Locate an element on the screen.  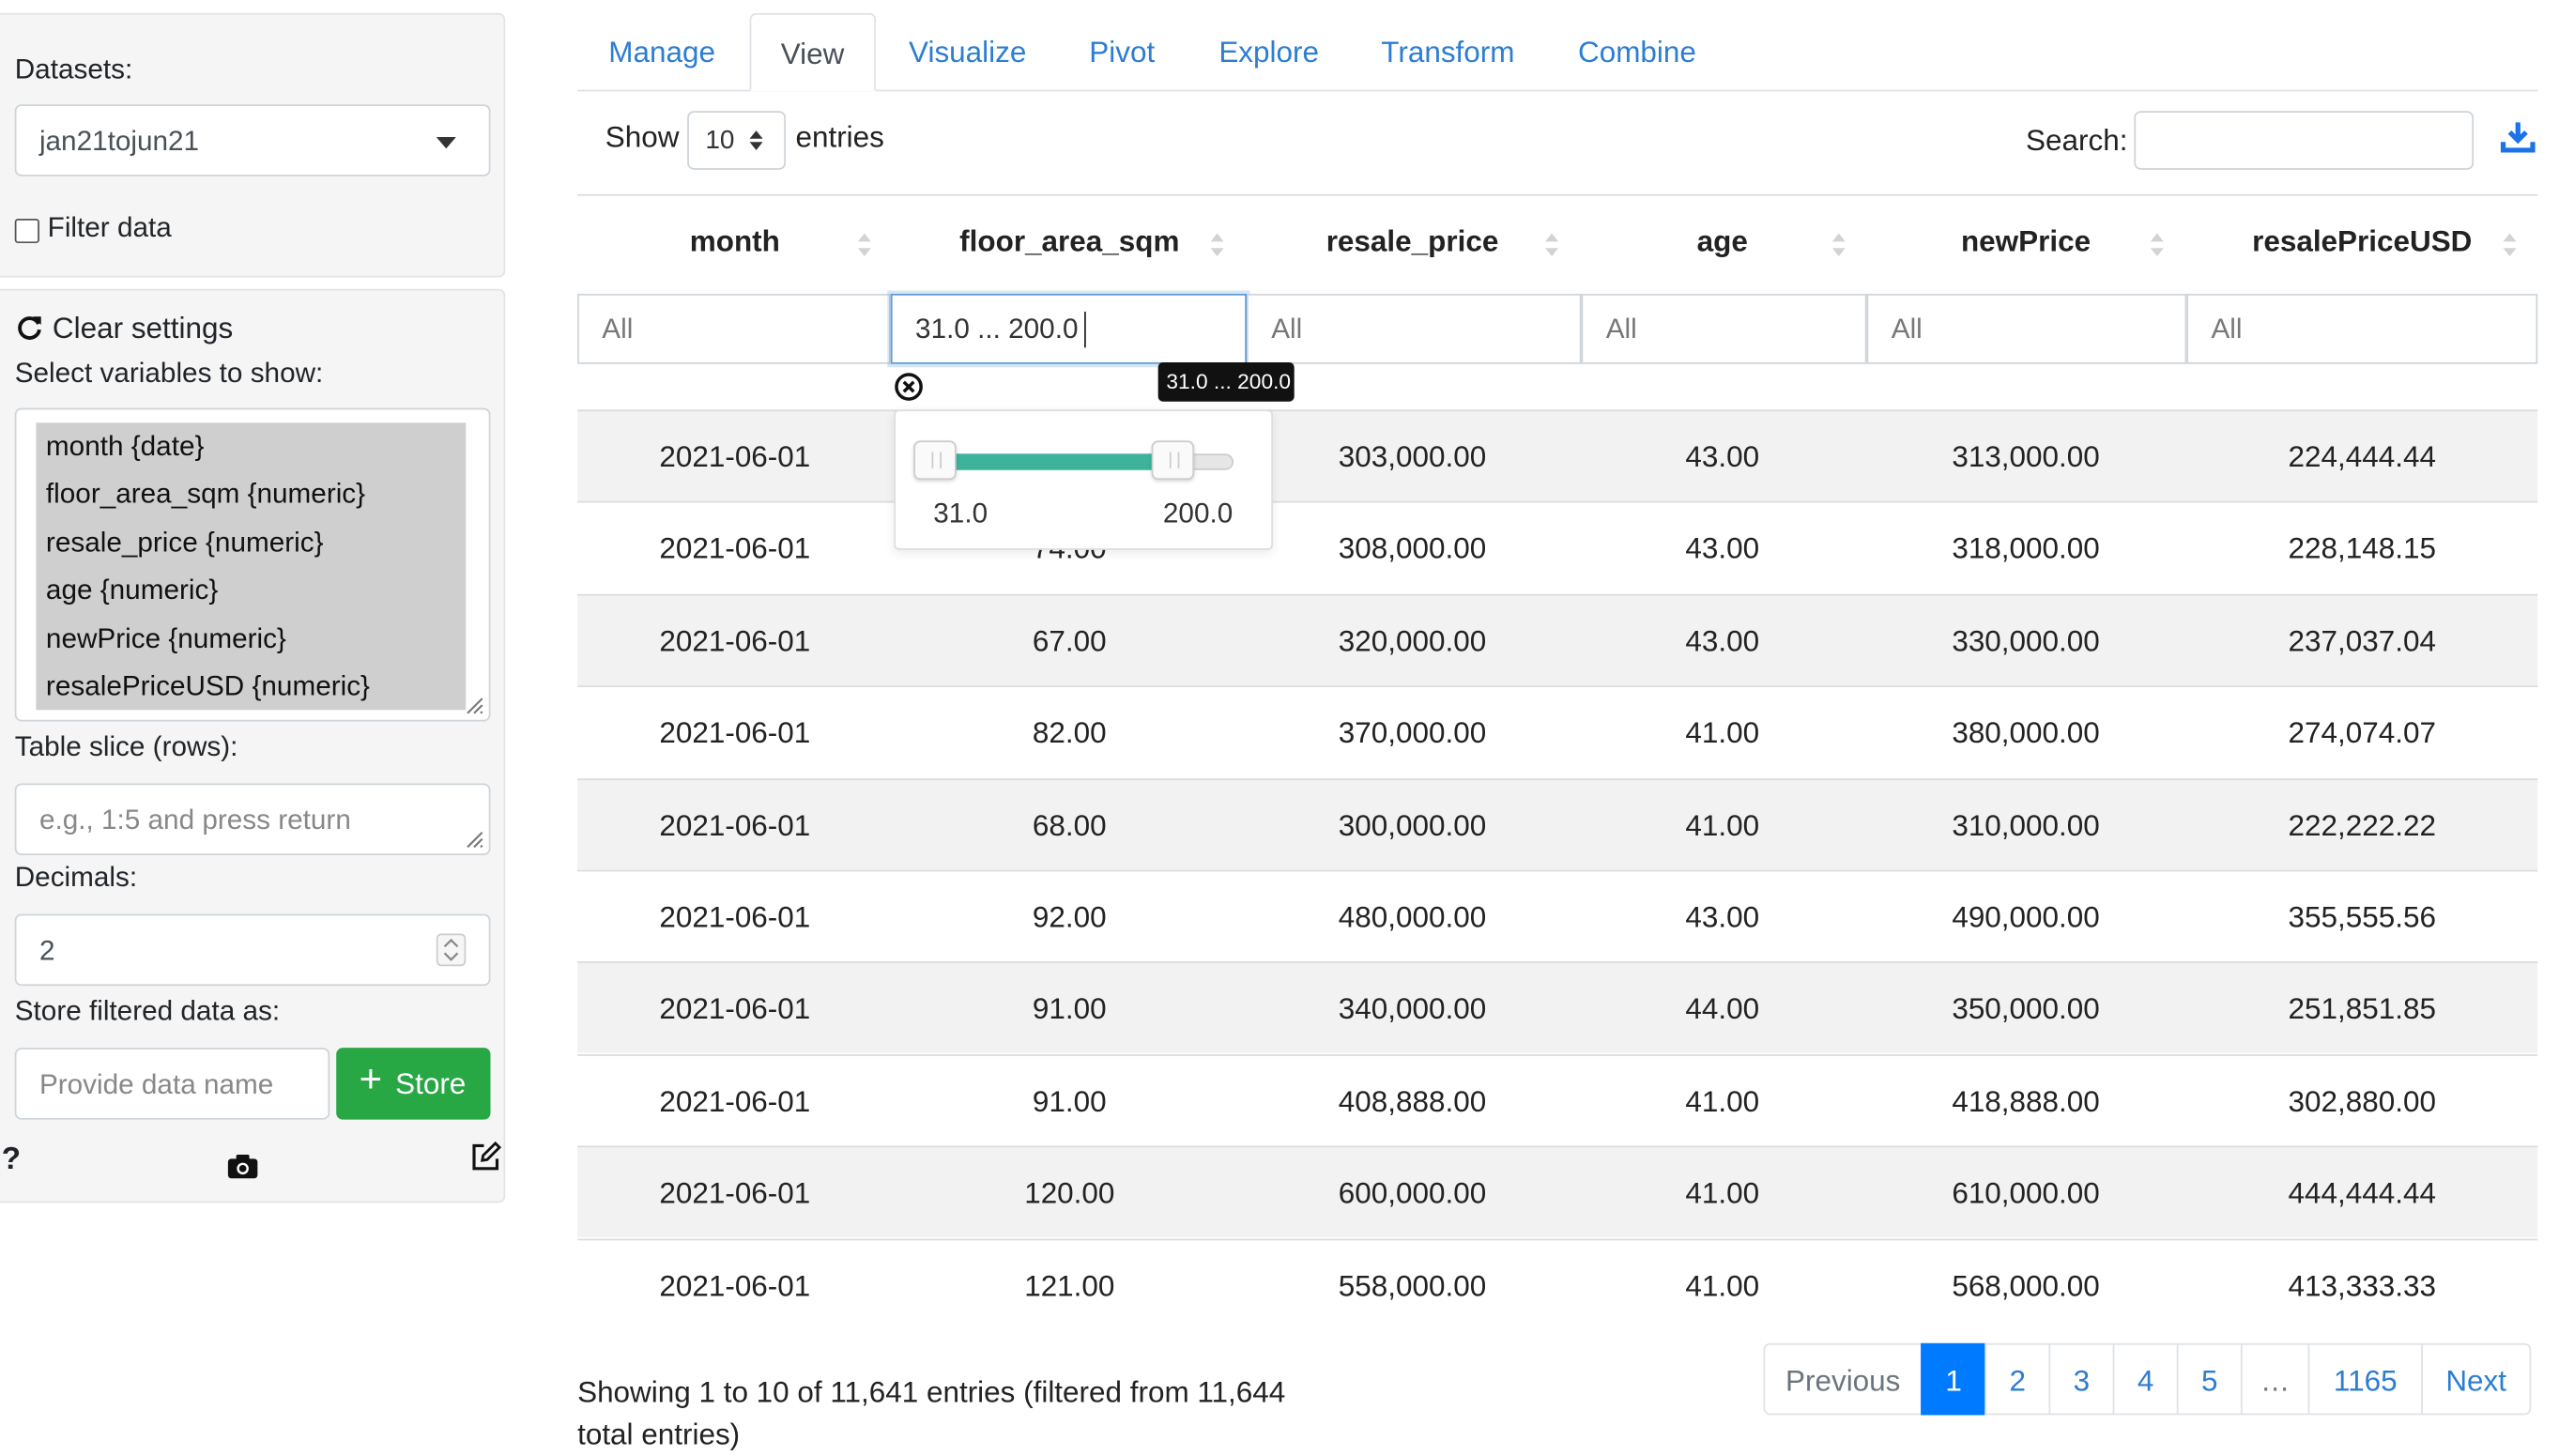
pagination-page-1: 1 is located at coordinates (1954, 1379).